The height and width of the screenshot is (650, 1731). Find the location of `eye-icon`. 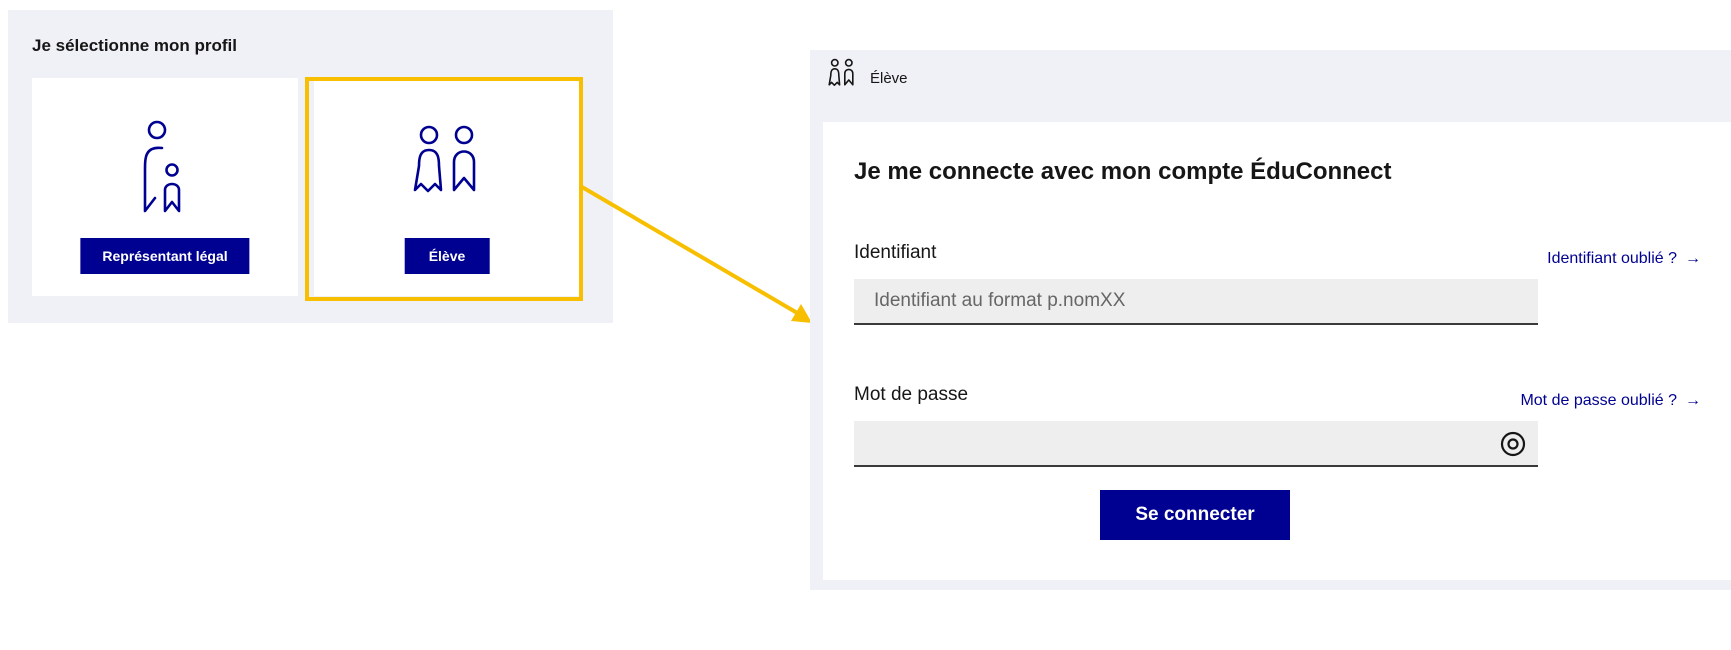

eye-icon is located at coordinates (1513, 444).